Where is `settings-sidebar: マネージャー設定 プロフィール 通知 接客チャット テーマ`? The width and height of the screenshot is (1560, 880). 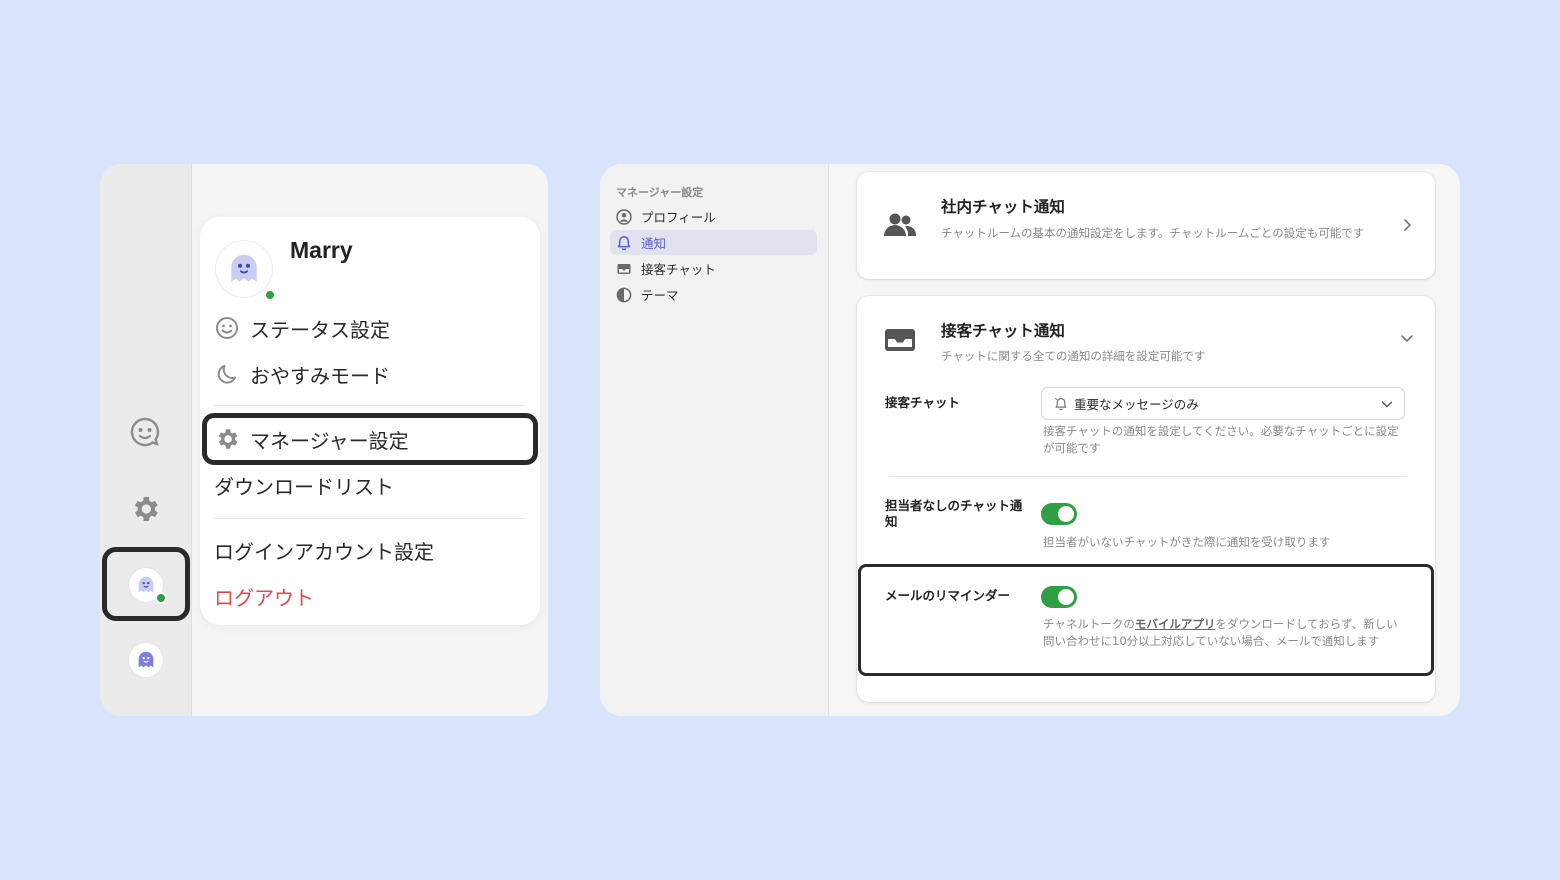
settings-sidebar: マネージャー設定 プロフィール 通知 接客チャット テーマ is located at coordinates (714, 440).